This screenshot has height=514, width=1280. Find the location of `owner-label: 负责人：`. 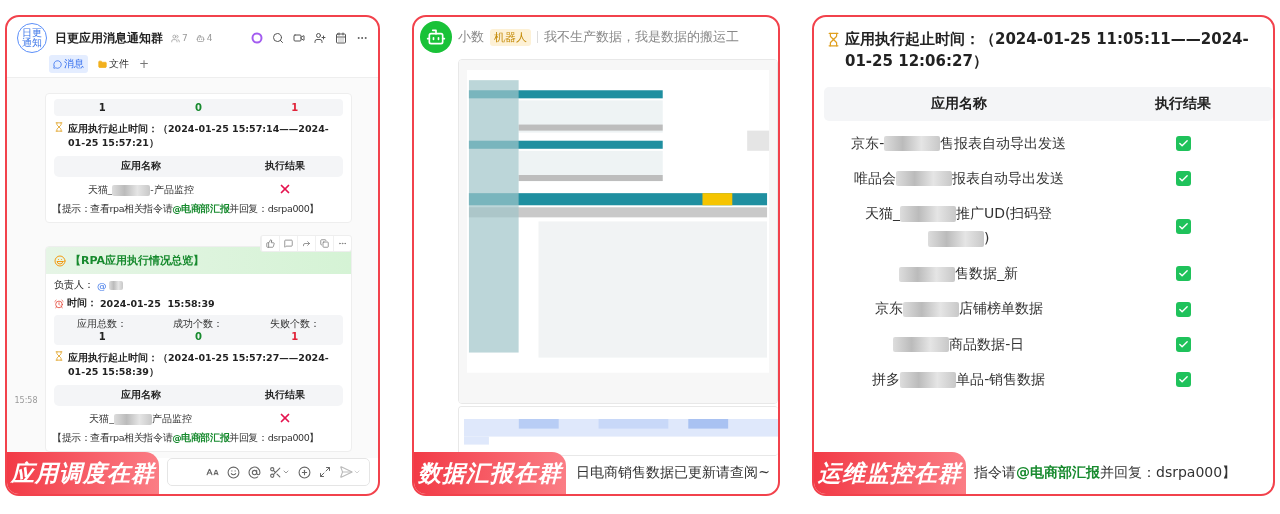

owner-label: 负责人： is located at coordinates (74, 286).